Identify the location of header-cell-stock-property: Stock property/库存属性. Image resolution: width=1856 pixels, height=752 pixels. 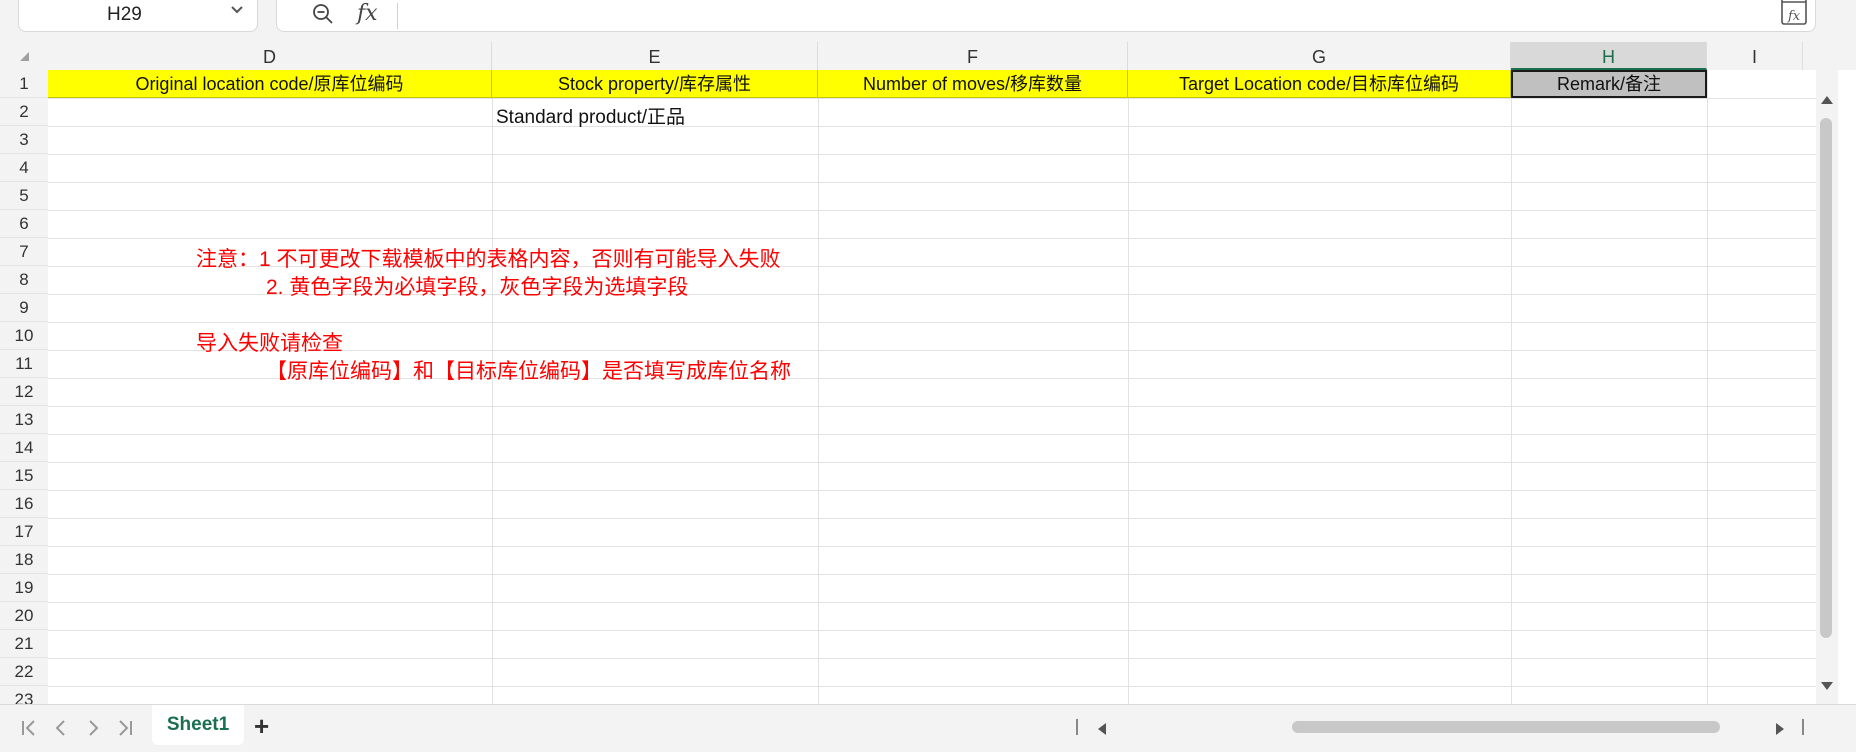
(655, 84).